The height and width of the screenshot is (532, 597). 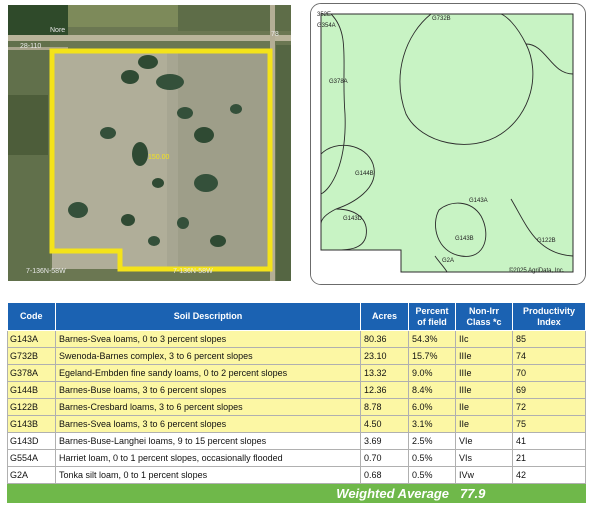 What do you see at coordinates (231, 493) in the screenshot?
I see `weighted-average-label: Weighted Average` at bounding box center [231, 493].